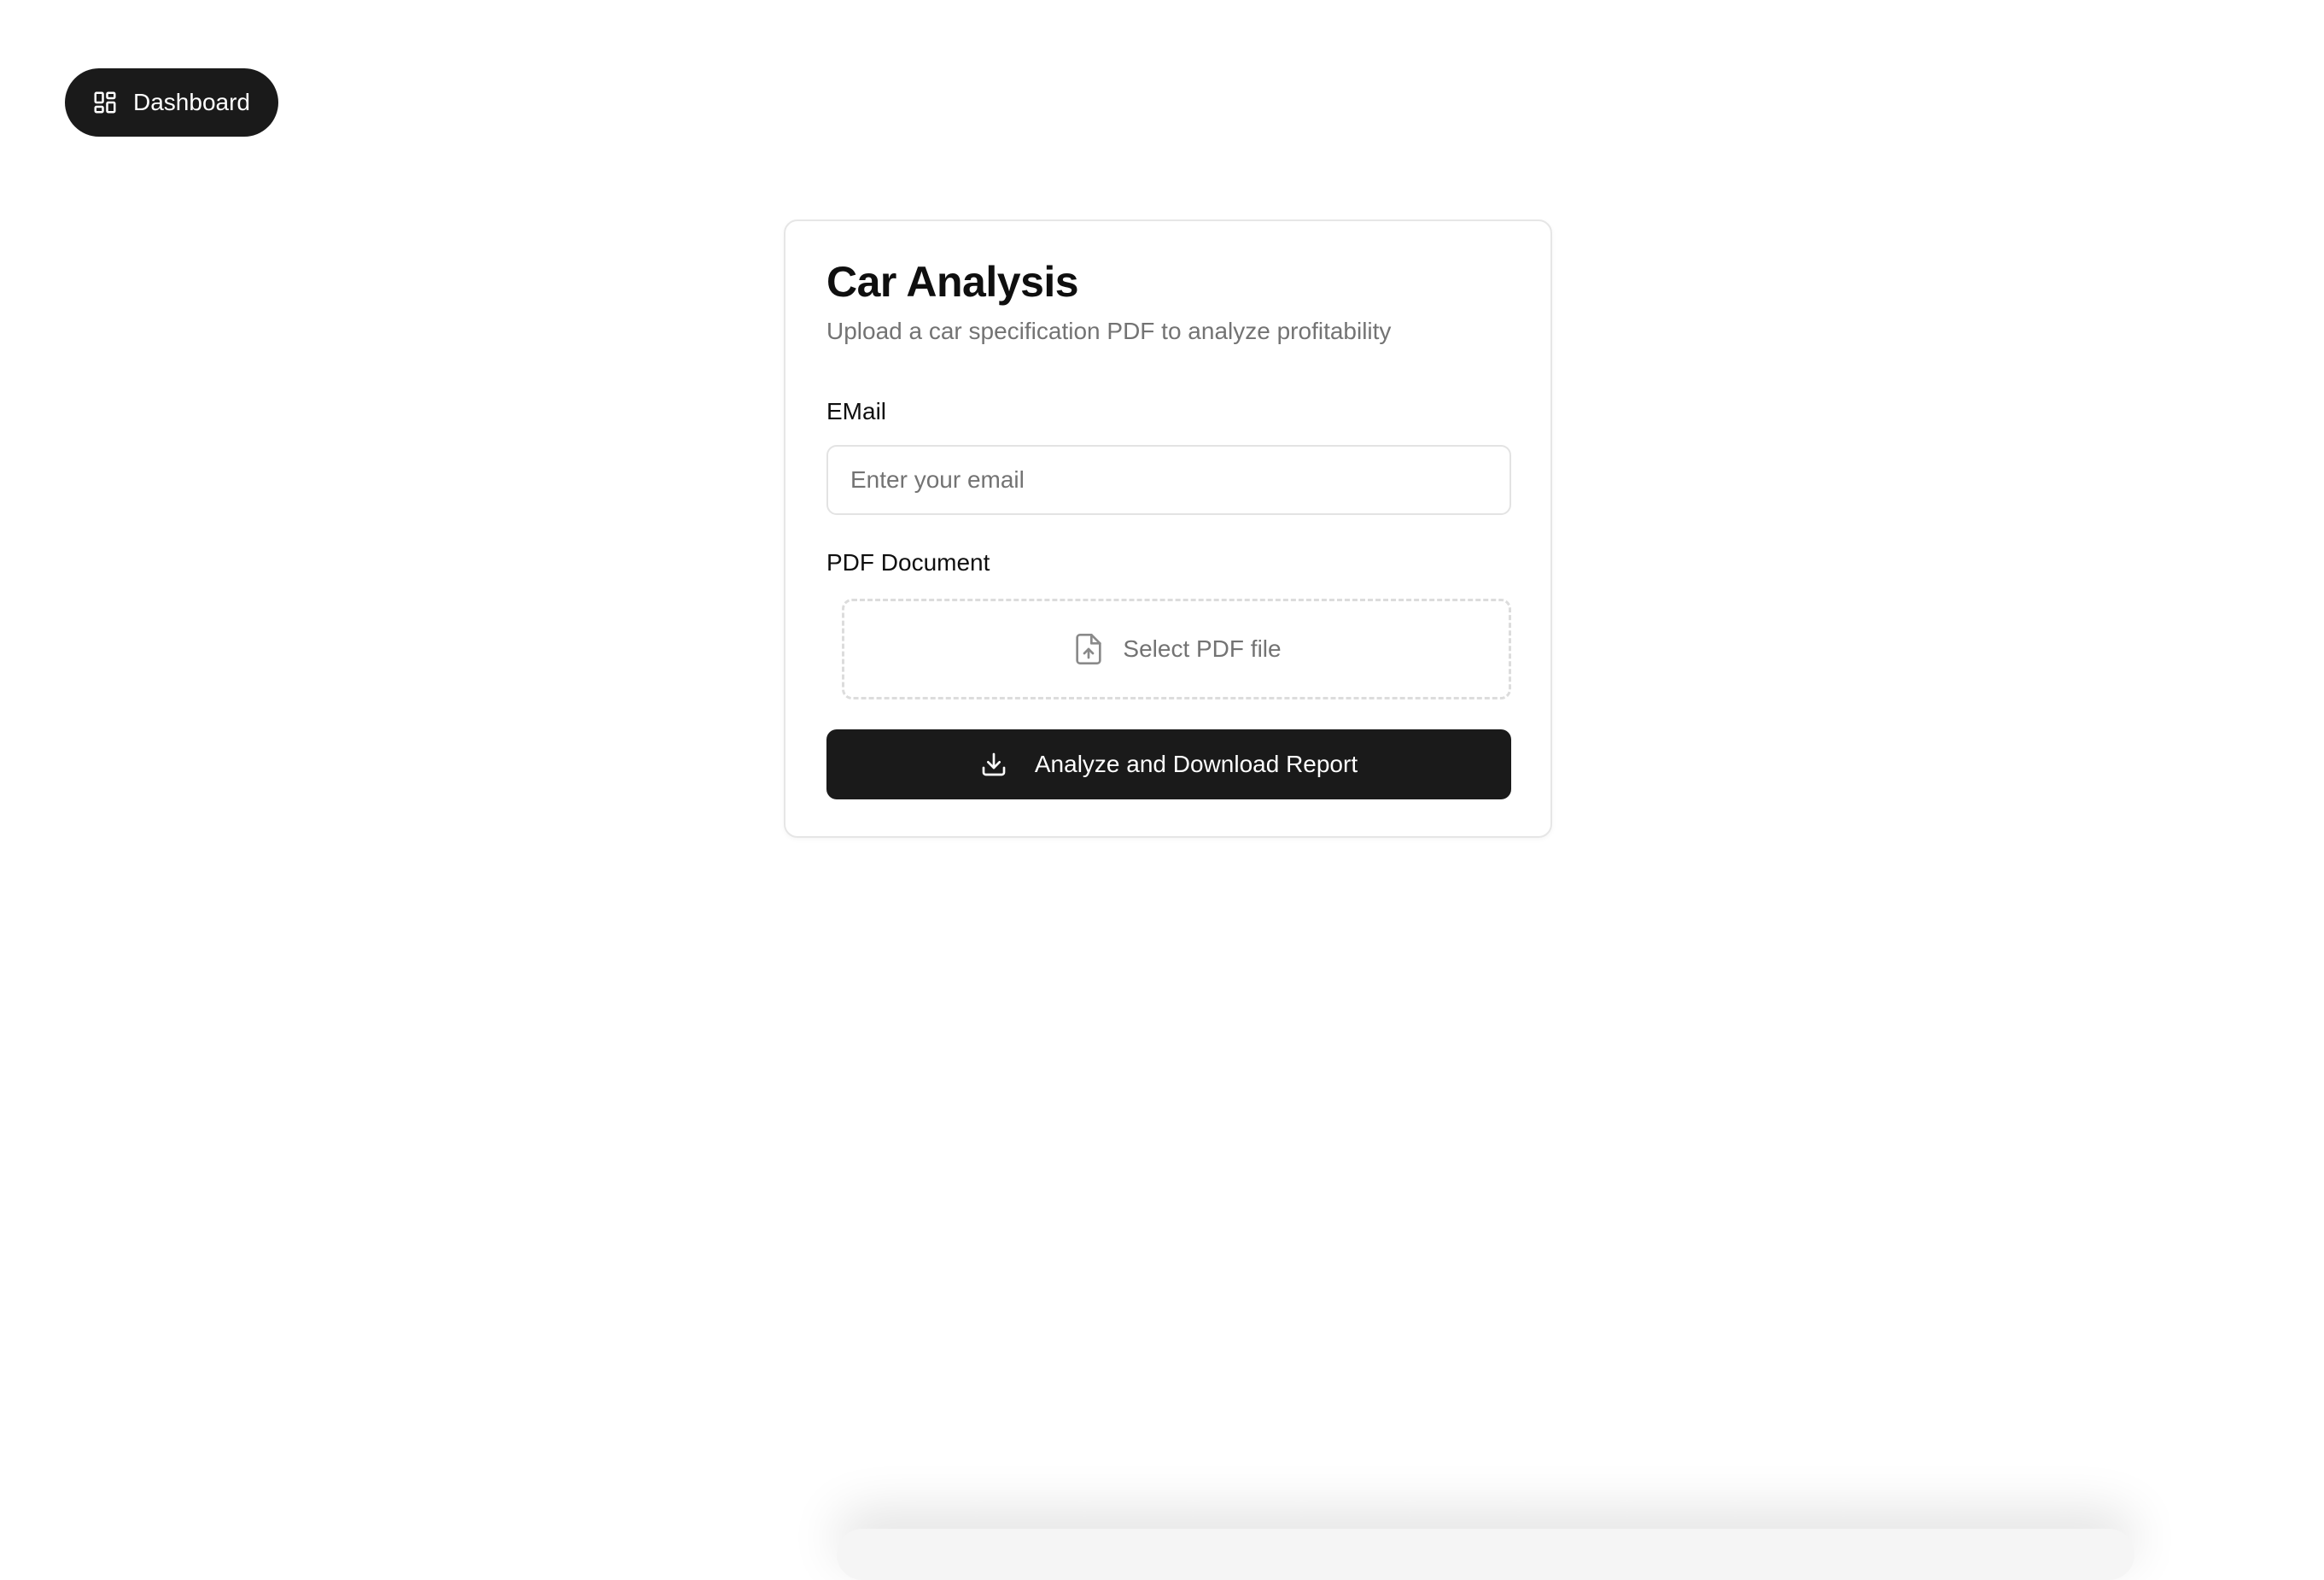 The image size is (2324, 1580). I want to click on analyze-download-label: Analyze and Download Report, so click(1196, 764).